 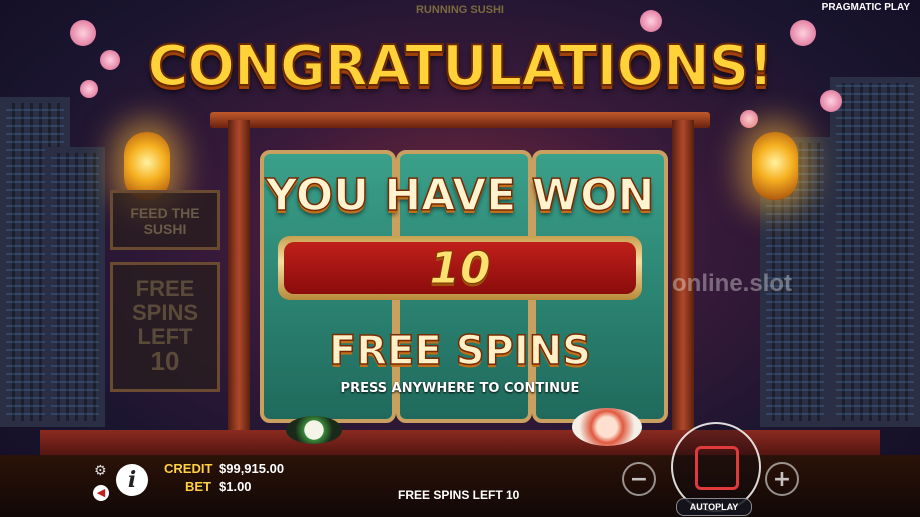 I want to click on free-spins-left-status: FREE SPINS LEFT 10, so click(x=459, y=495).